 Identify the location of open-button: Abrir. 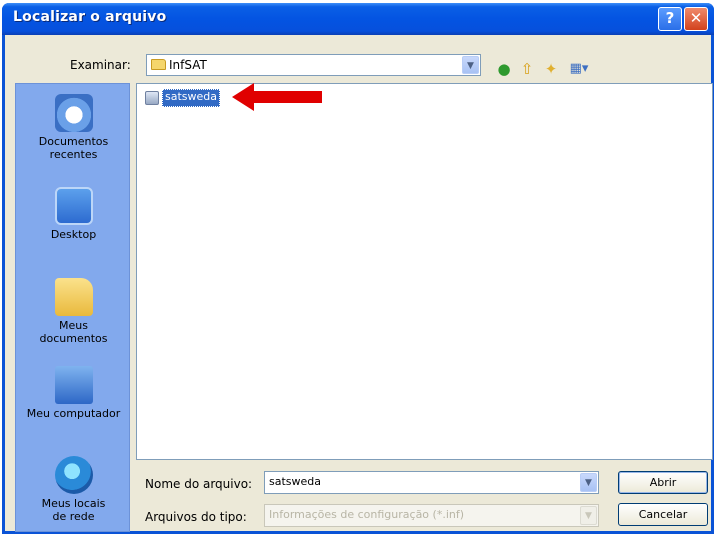
(663, 482).